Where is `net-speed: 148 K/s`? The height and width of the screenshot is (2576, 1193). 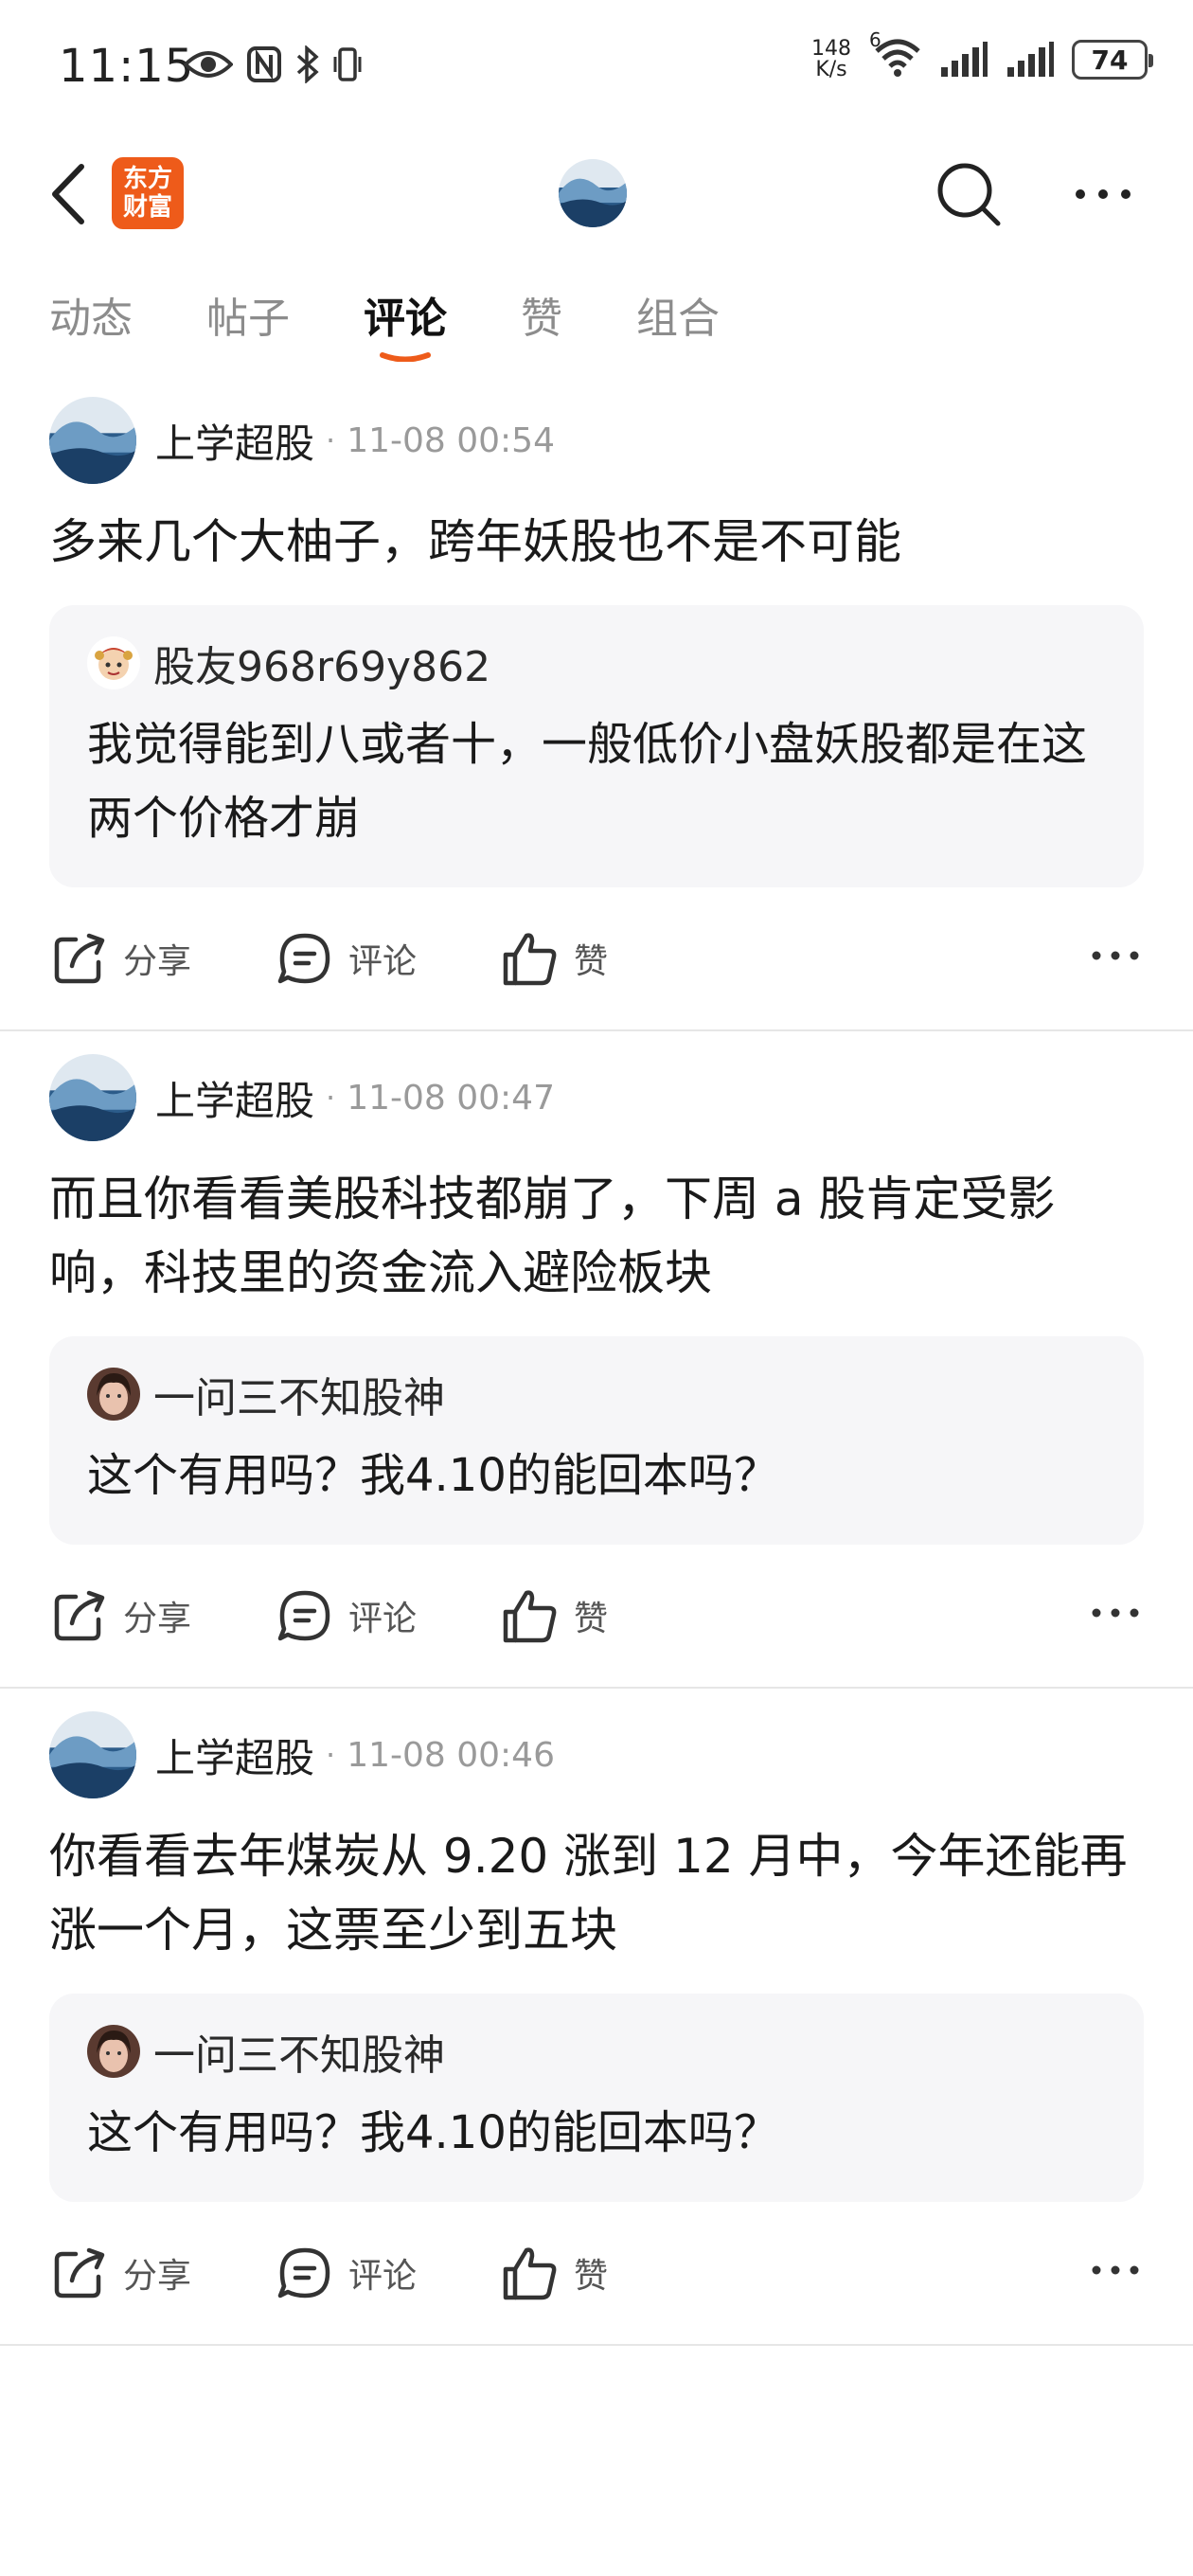
net-speed: 148 K/s is located at coordinates (831, 59).